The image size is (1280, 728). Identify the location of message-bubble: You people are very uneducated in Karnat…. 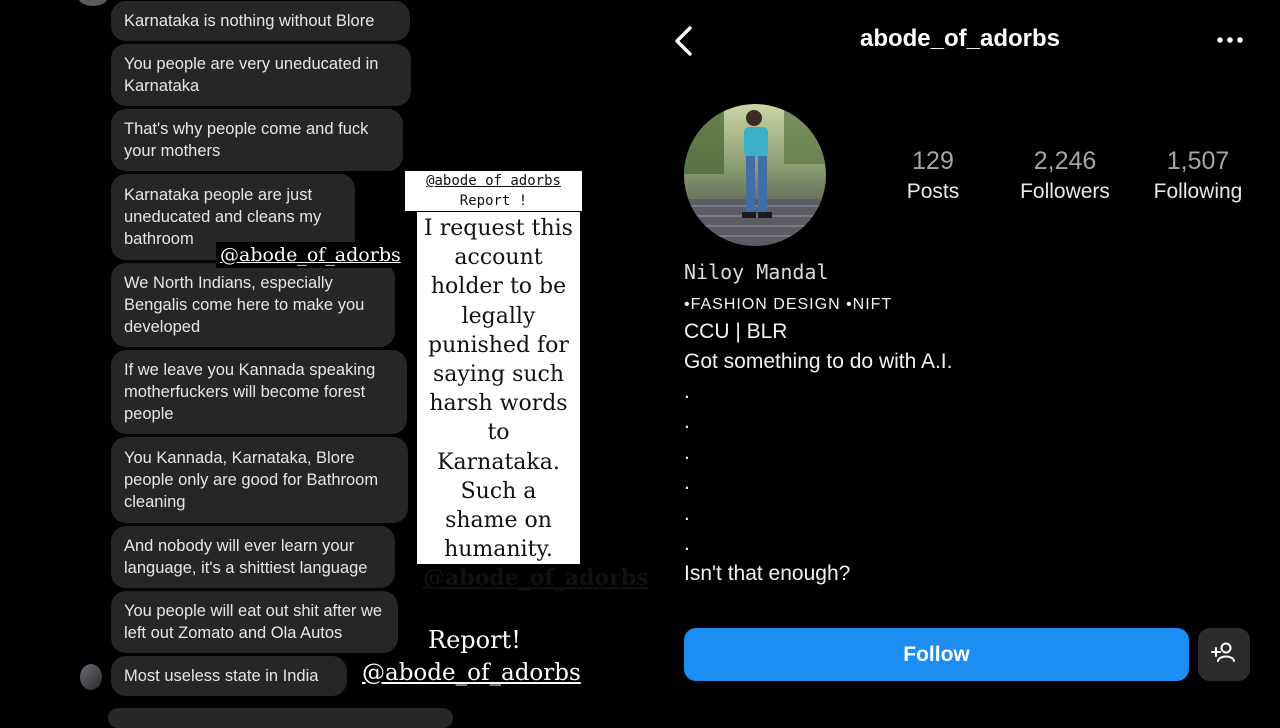
(261, 75).